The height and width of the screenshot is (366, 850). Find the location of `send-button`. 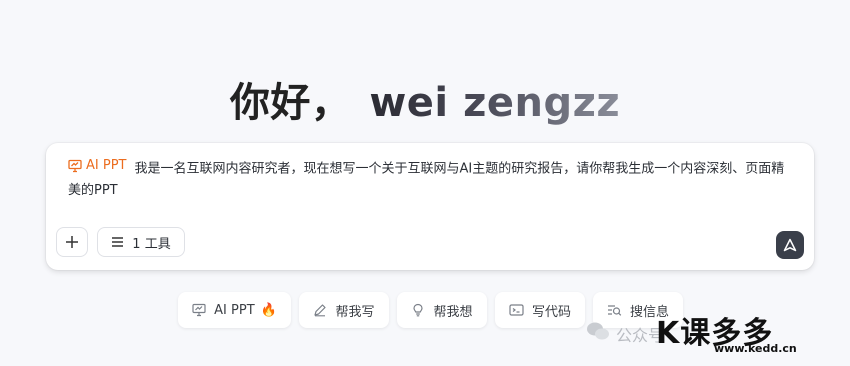

send-button is located at coordinates (790, 245).